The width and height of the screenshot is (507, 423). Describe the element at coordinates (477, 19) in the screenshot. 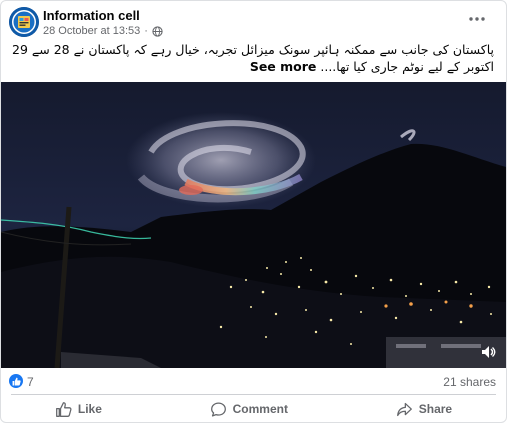

I see `more-options-icon` at that location.